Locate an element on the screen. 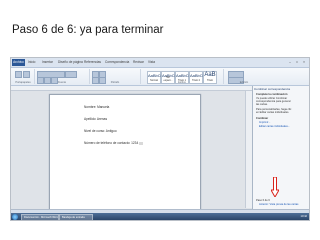 This screenshot has width=320, height=240. ruler is located at coordinates (132, 88).